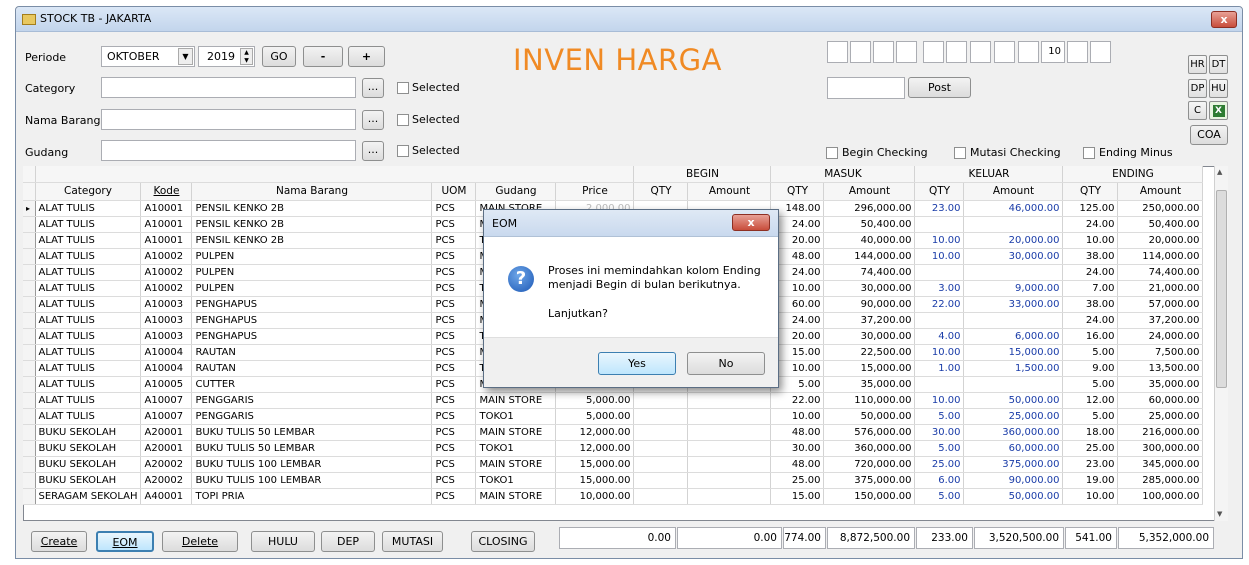 Image resolution: width=1249 pixels, height=565 pixels. What do you see at coordinates (312, 432) in the screenshot?
I see `table-cell: BUKU TULIS 50 LEMBAR` at bounding box center [312, 432].